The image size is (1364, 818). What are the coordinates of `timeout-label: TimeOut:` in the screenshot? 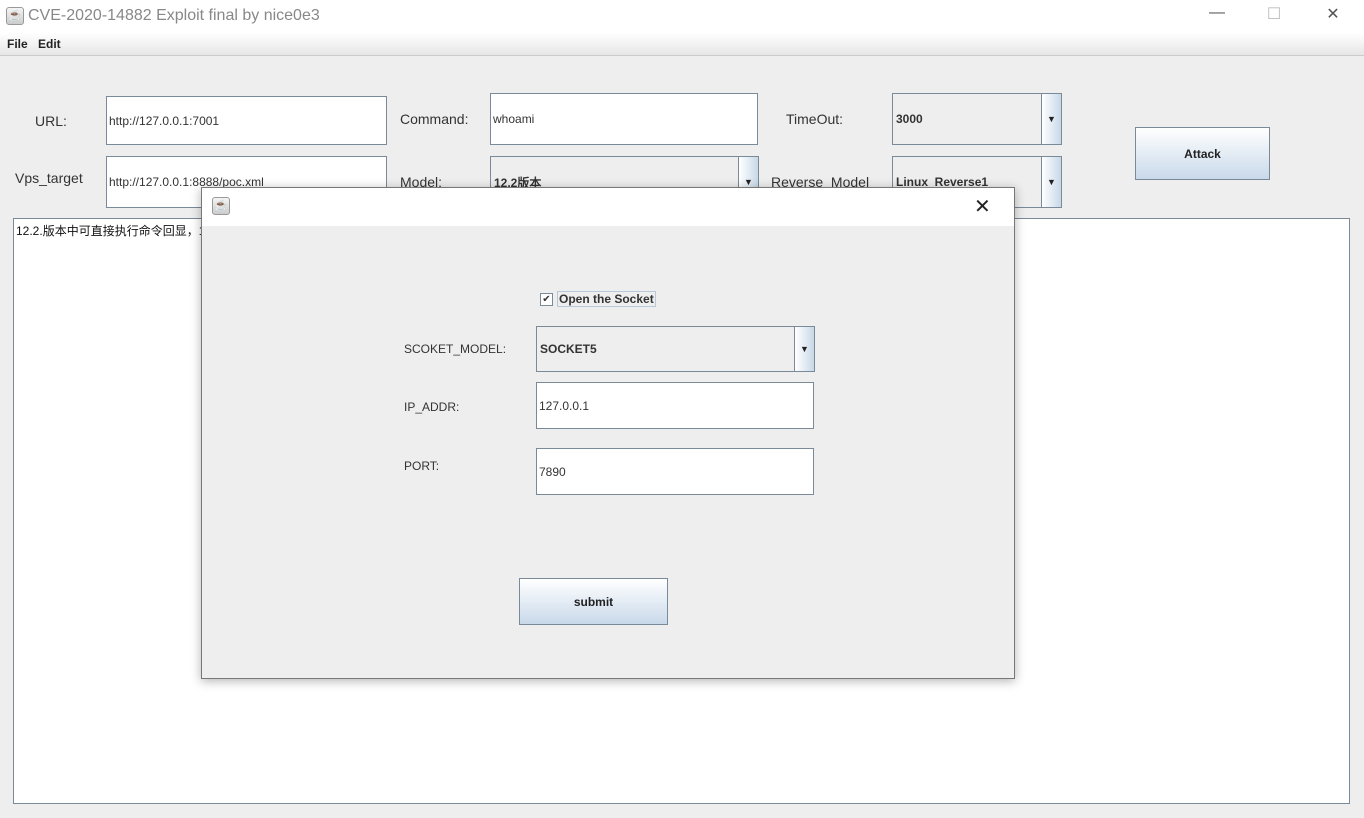 It's located at (815, 119).